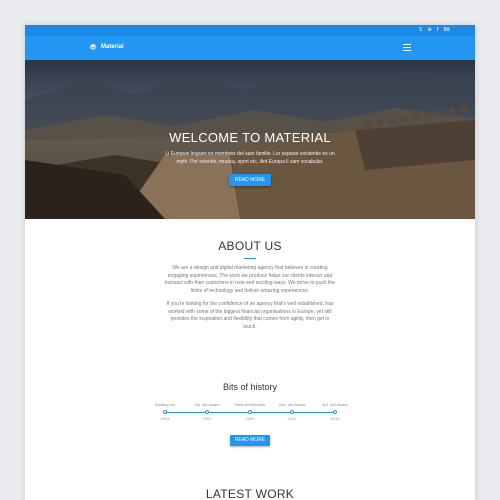 This screenshot has width=500, height=500. Describe the element at coordinates (207, 418) in the screenshot. I see `timeline-year: 2001` at that location.